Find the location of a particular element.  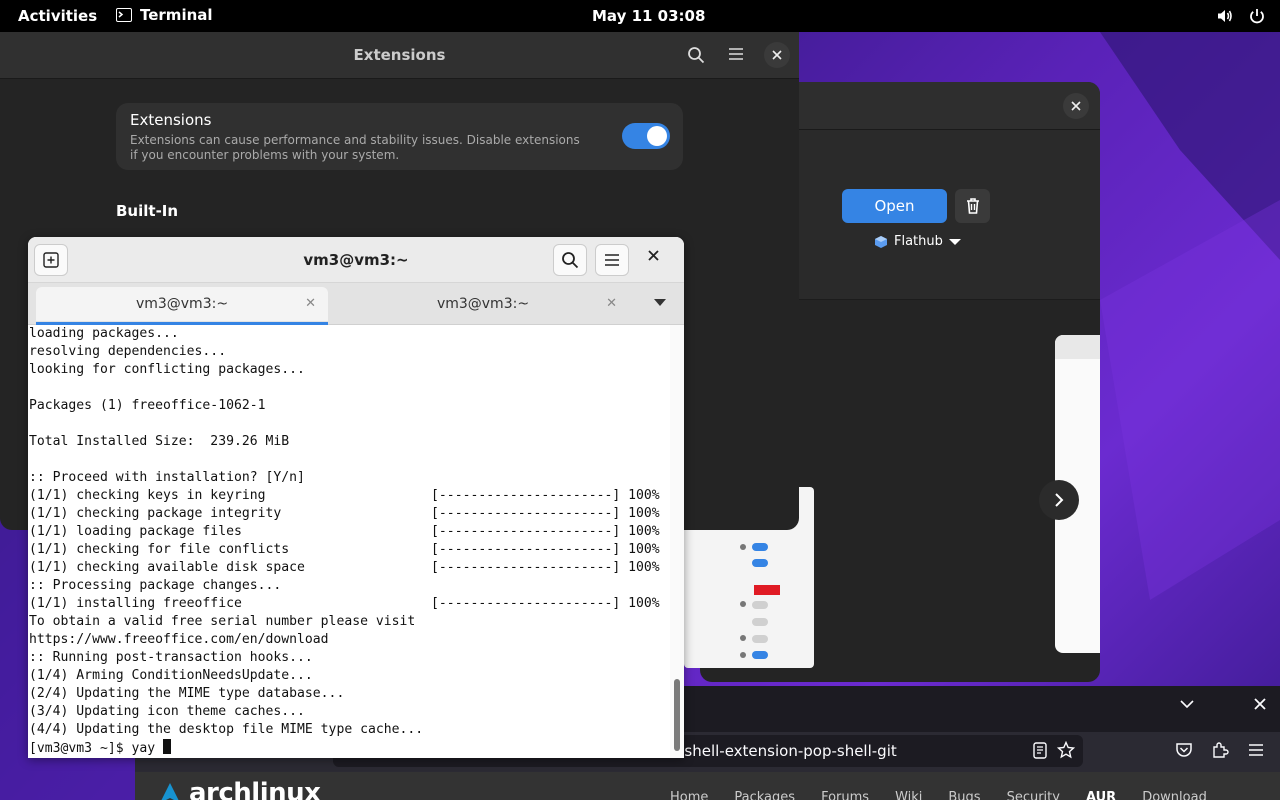

app-menu-label: Terminal is located at coordinates (176, 15).